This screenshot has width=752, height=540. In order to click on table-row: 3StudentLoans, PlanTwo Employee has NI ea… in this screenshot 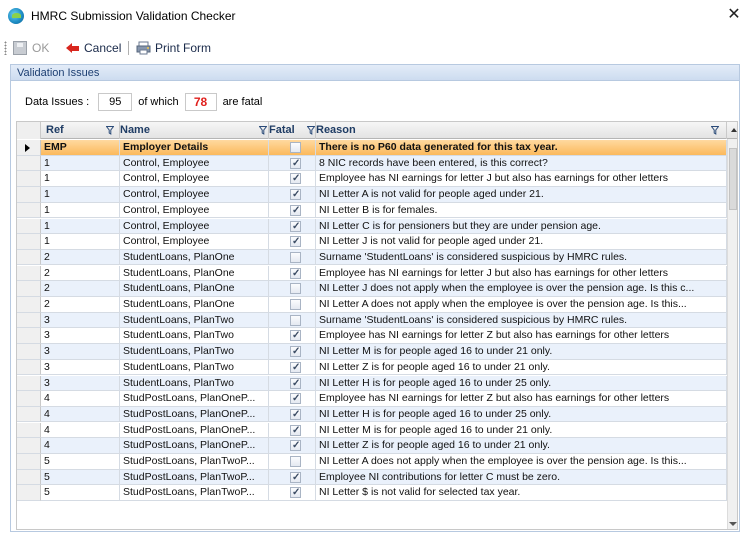, I will do `click(374, 336)`.